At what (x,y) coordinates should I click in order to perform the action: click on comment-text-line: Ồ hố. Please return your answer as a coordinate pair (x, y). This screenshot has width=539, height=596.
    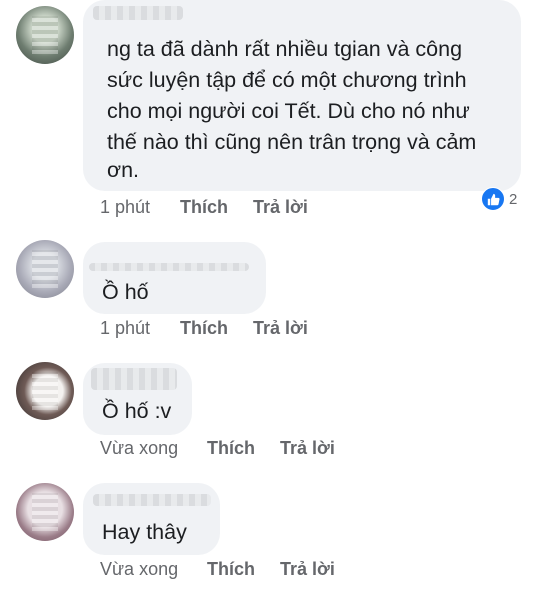
    Looking at the image, I should click on (125, 292).